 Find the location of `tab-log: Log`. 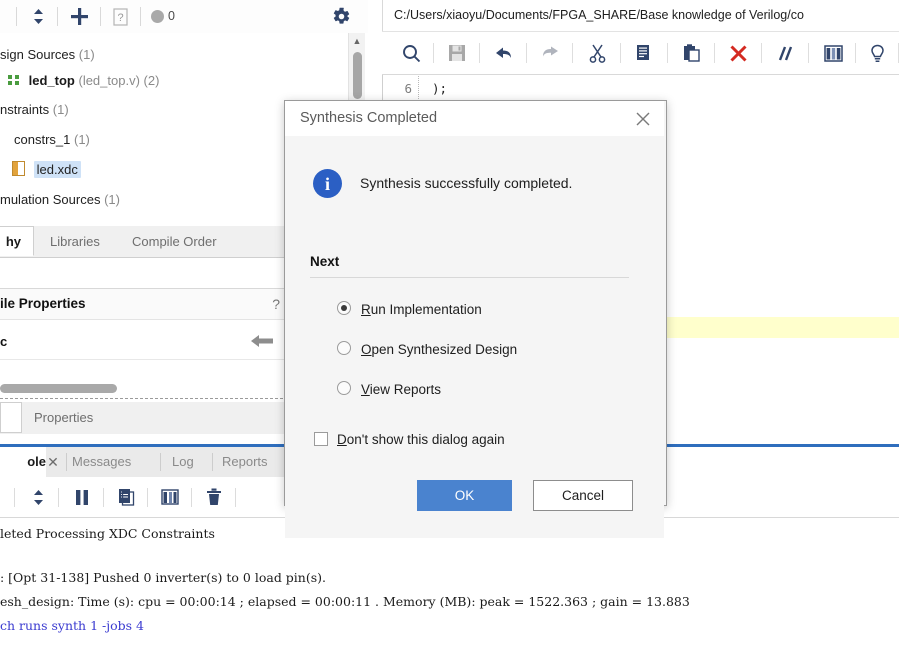

tab-log: Log is located at coordinates (183, 462).